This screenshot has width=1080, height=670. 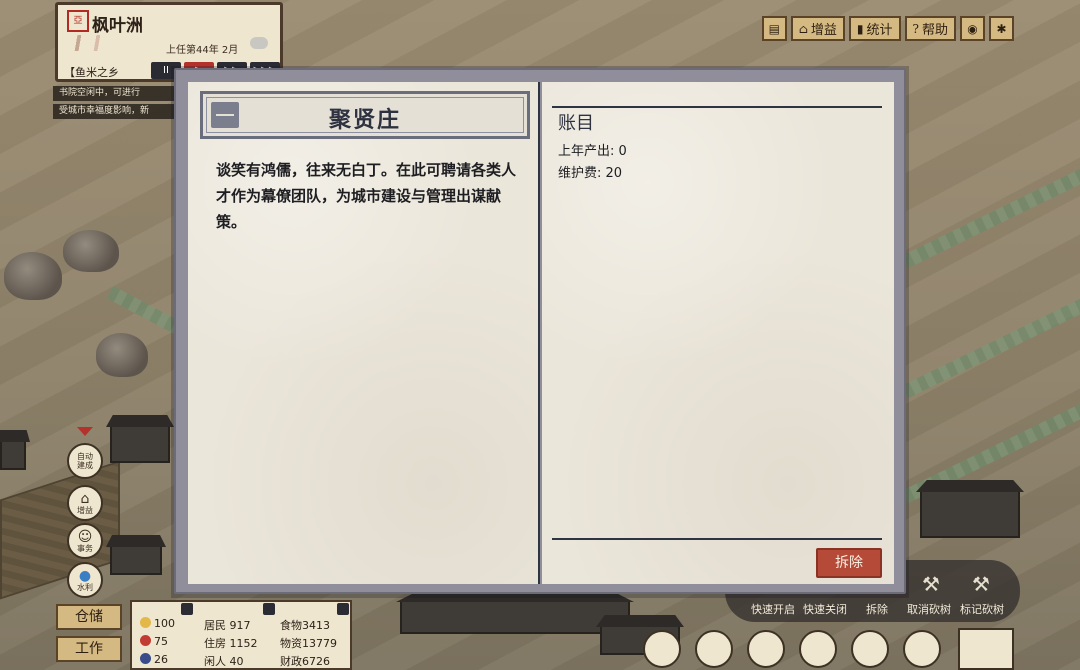 I want to click on book-button: ▤, so click(x=774, y=28).